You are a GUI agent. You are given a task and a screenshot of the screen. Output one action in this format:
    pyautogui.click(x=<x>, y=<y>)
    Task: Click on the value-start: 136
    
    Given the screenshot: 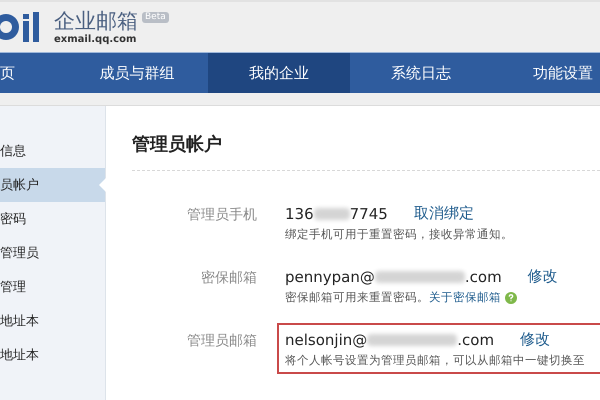 What is the action you would take?
    pyautogui.click(x=299, y=213)
    